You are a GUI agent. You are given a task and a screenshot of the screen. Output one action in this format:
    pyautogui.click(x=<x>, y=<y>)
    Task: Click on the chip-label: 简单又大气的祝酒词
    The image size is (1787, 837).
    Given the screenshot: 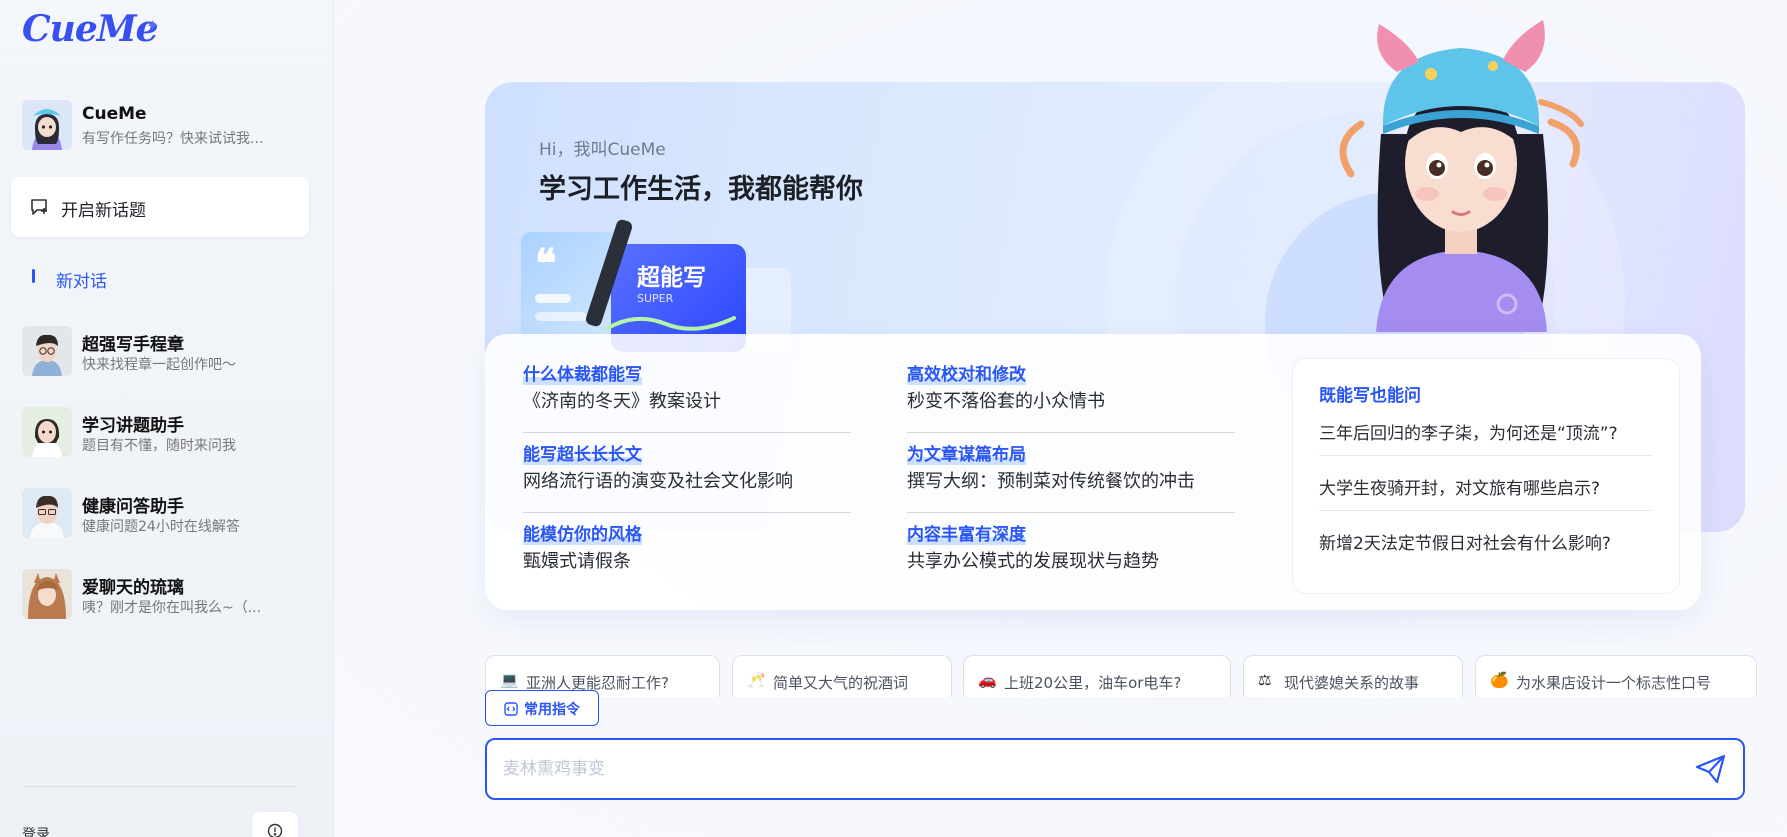 What is the action you would take?
    pyautogui.click(x=841, y=683)
    